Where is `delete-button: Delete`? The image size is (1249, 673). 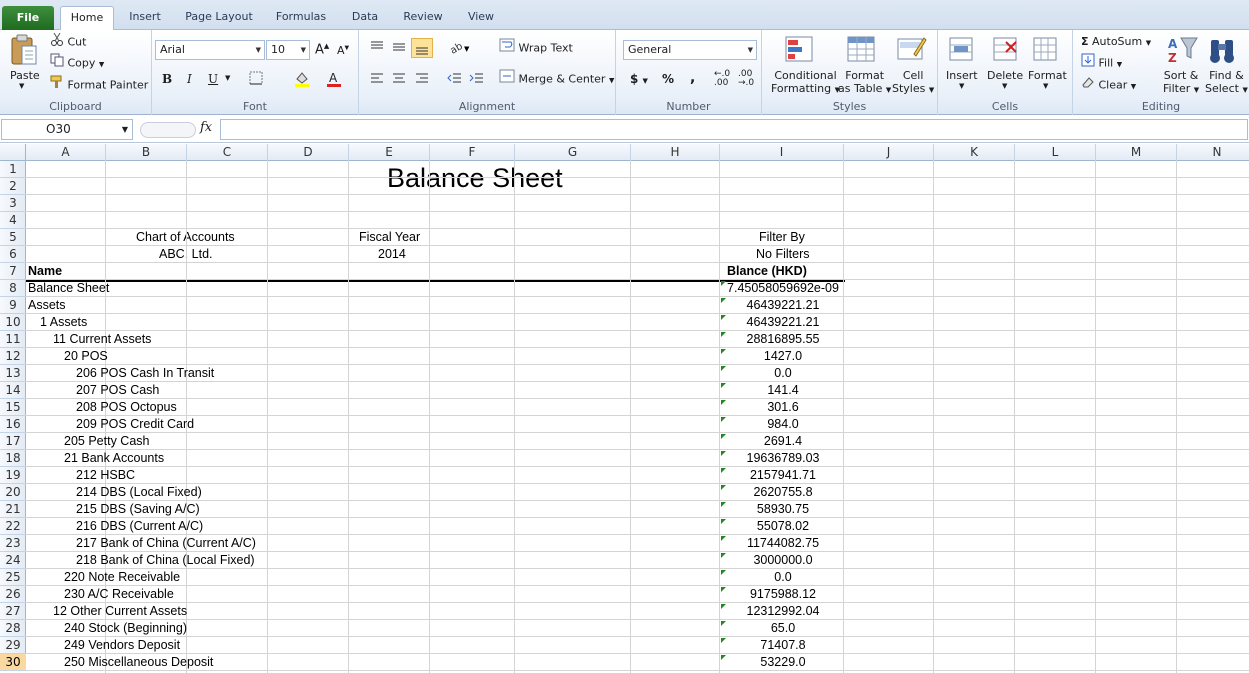
delete-button: Delete is located at coordinates (1005, 75).